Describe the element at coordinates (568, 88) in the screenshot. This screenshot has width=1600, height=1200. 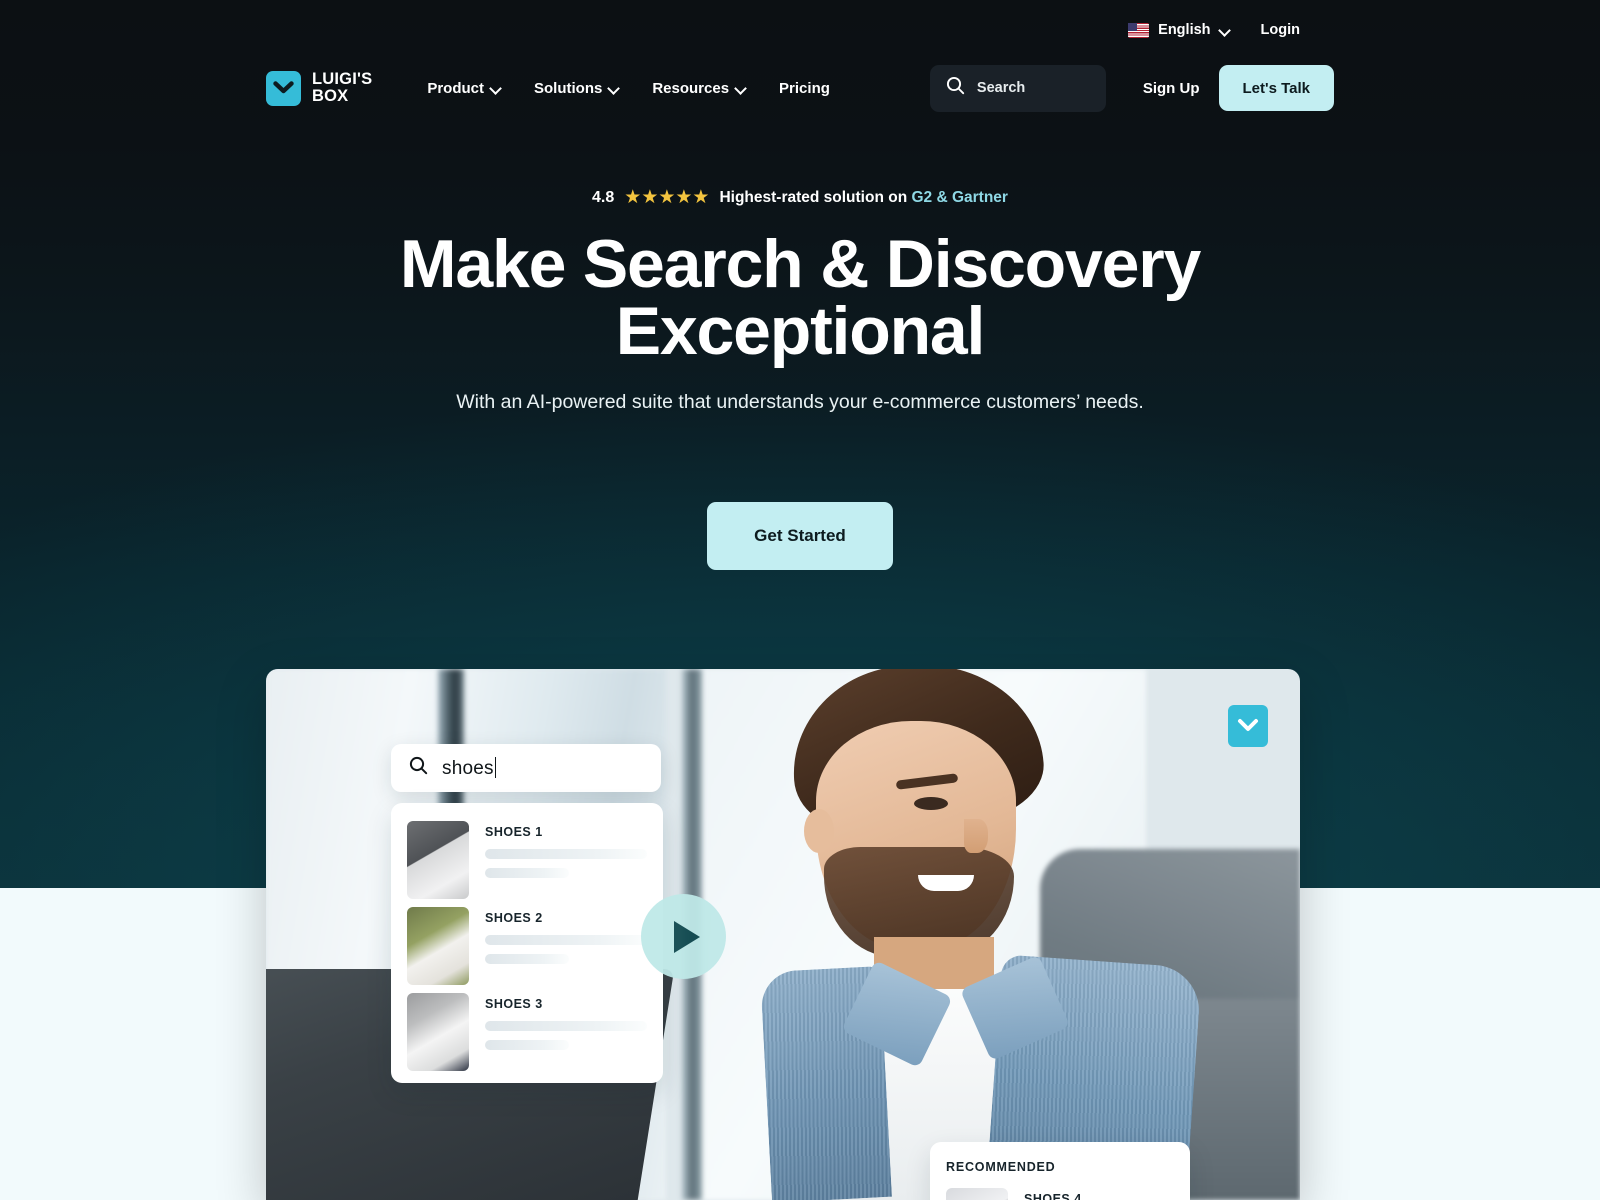
I see `nav-item-label: Solutions` at that location.